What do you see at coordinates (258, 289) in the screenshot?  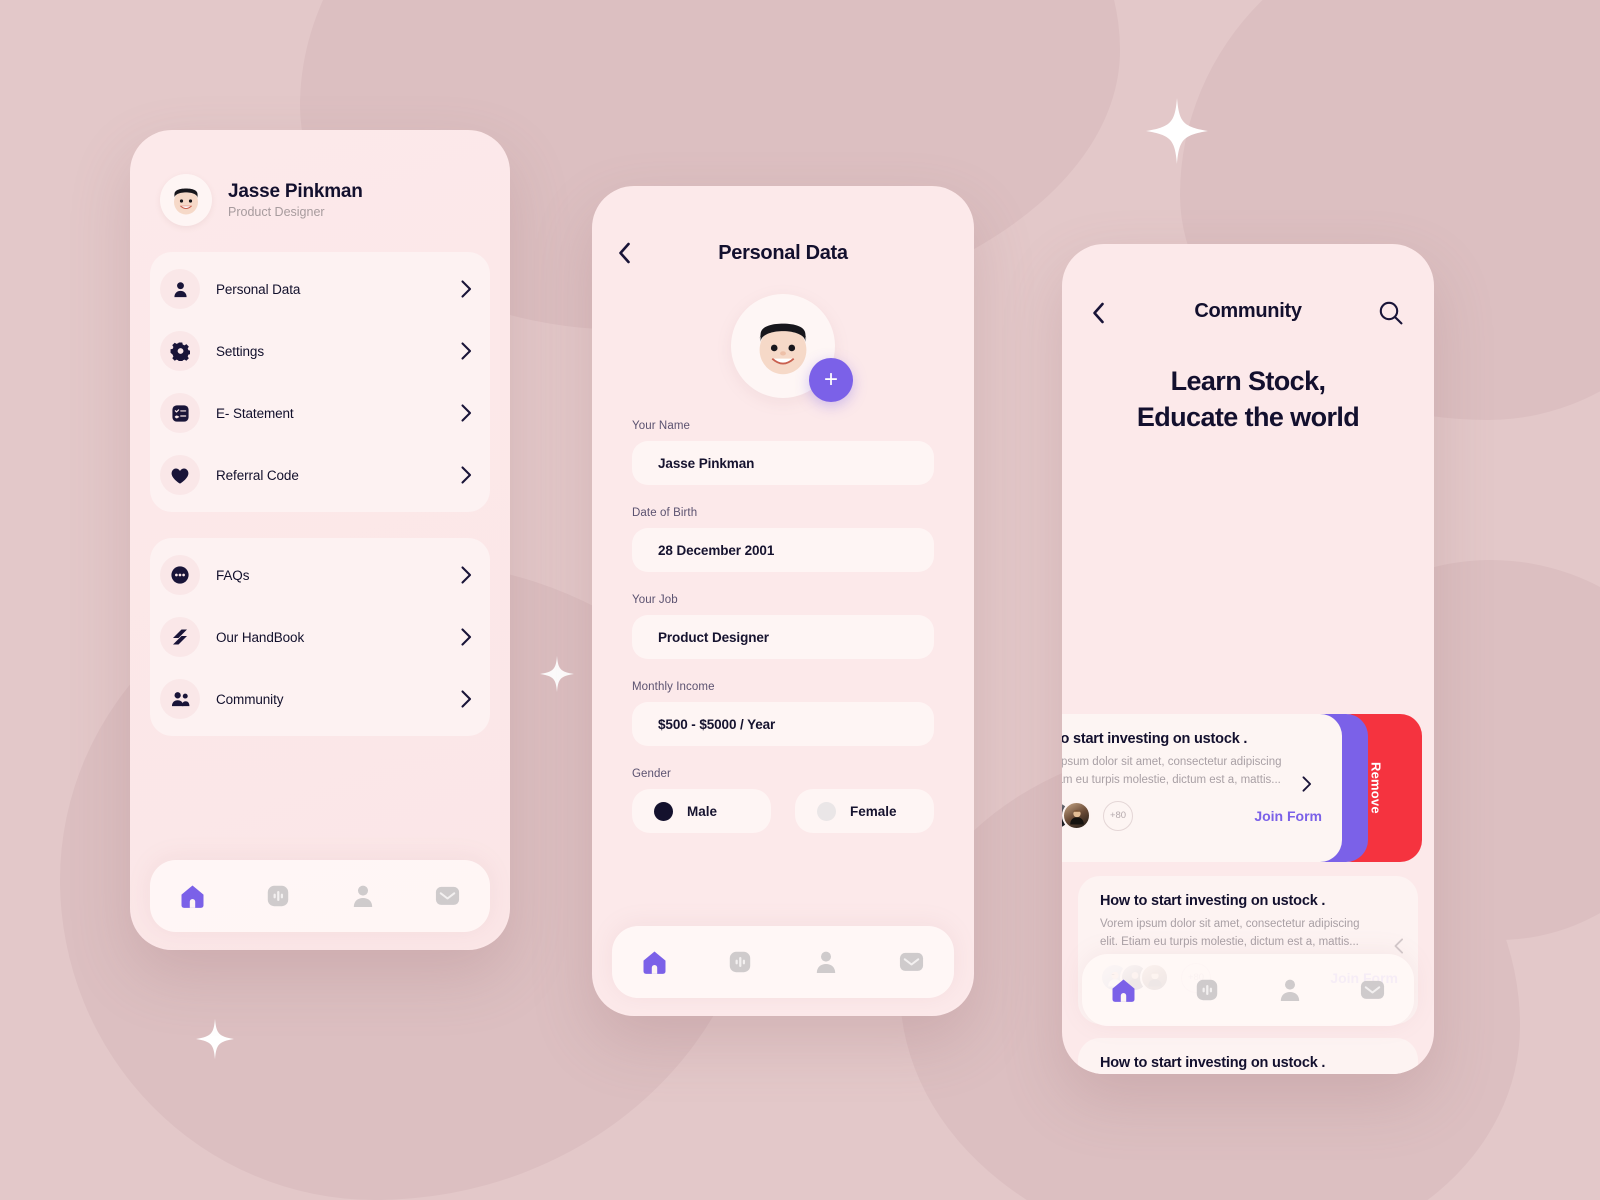 I see `menu-item-label: Personal Data` at bounding box center [258, 289].